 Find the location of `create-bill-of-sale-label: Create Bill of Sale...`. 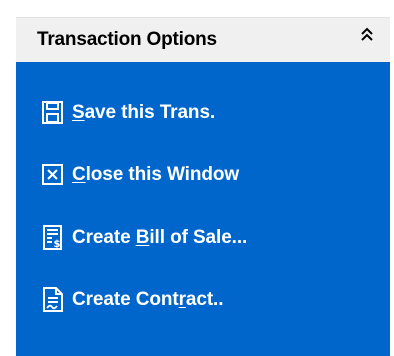

create-bill-of-sale-label: Create Bill of Sale... is located at coordinates (160, 237).